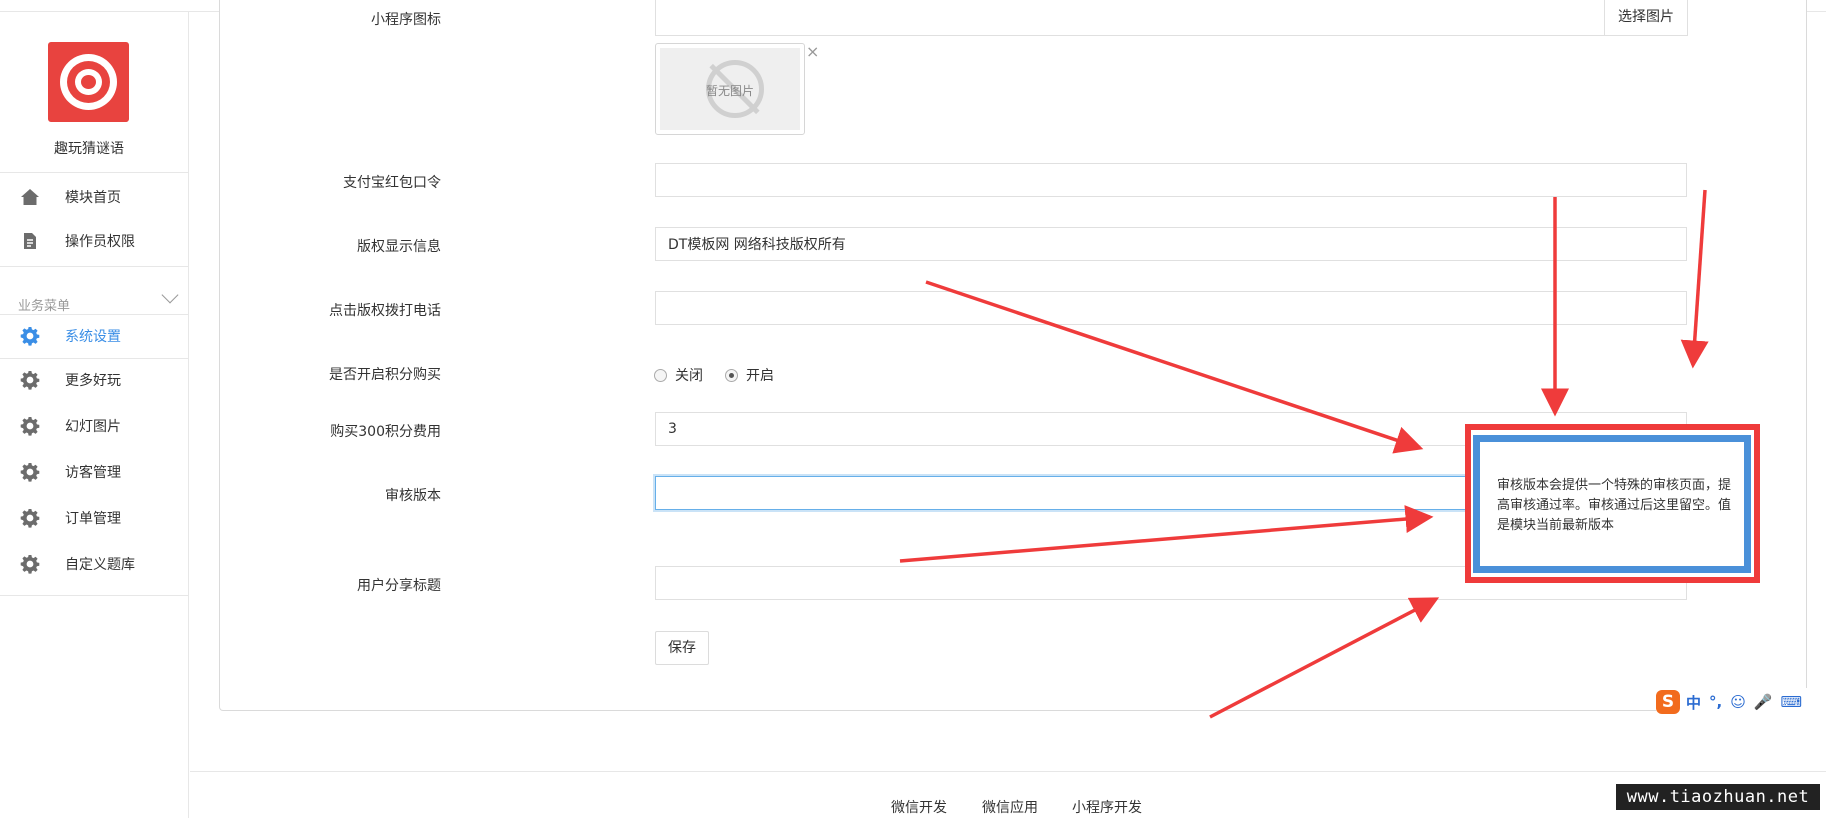  I want to click on footer-link-wechat-apps: 微信应用, so click(1010, 807).